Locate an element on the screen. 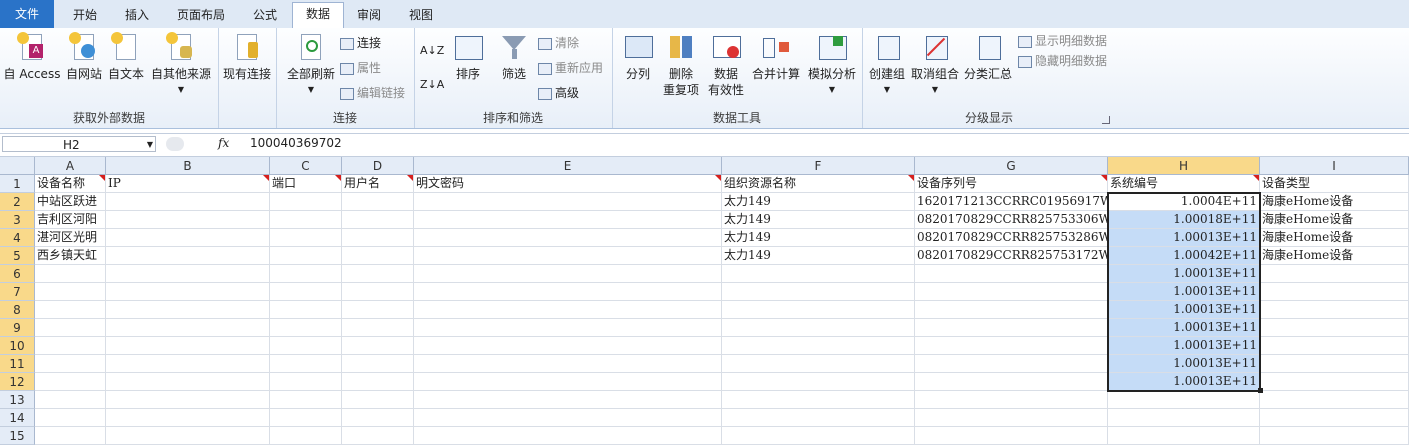  table-cell: 中站区跃进 is located at coordinates (70, 202).